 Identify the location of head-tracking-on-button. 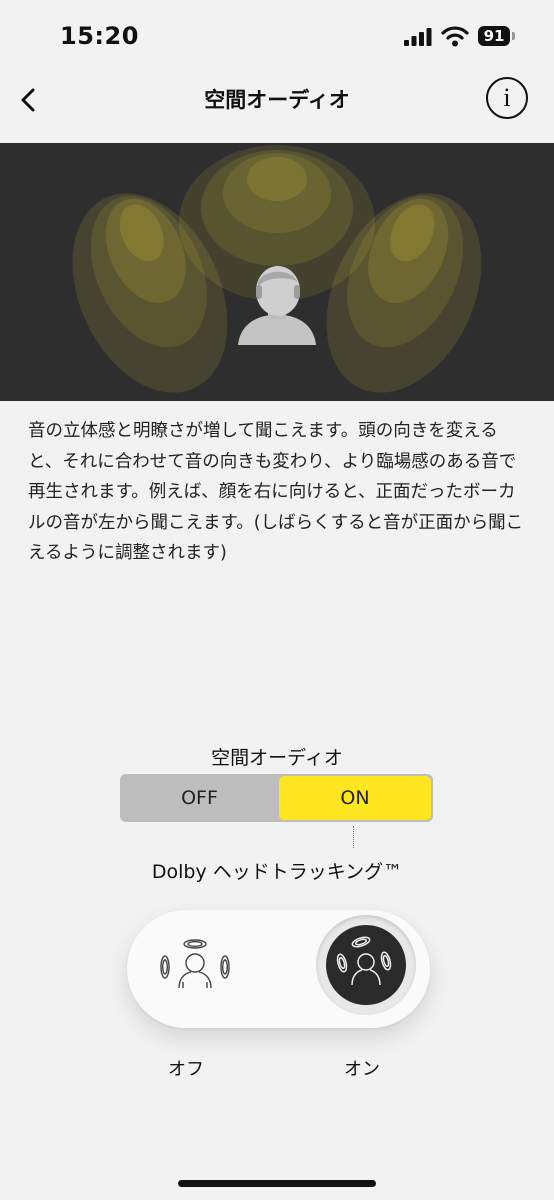
(366, 965).